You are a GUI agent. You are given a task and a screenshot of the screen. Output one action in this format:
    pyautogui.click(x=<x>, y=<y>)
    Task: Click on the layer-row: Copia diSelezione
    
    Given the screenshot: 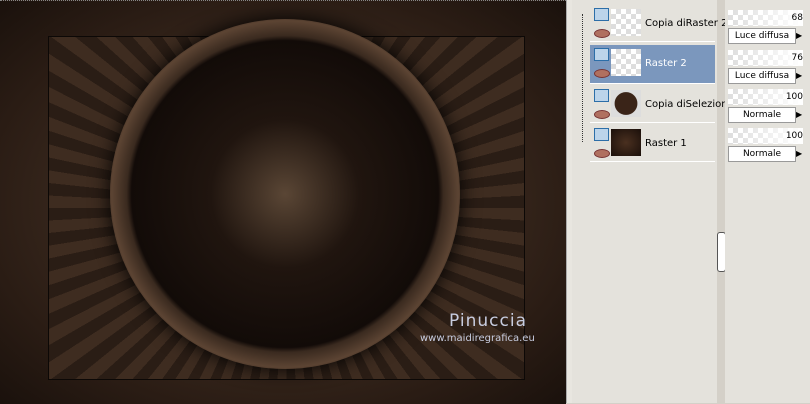 What is the action you would take?
    pyautogui.click(x=662, y=104)
    